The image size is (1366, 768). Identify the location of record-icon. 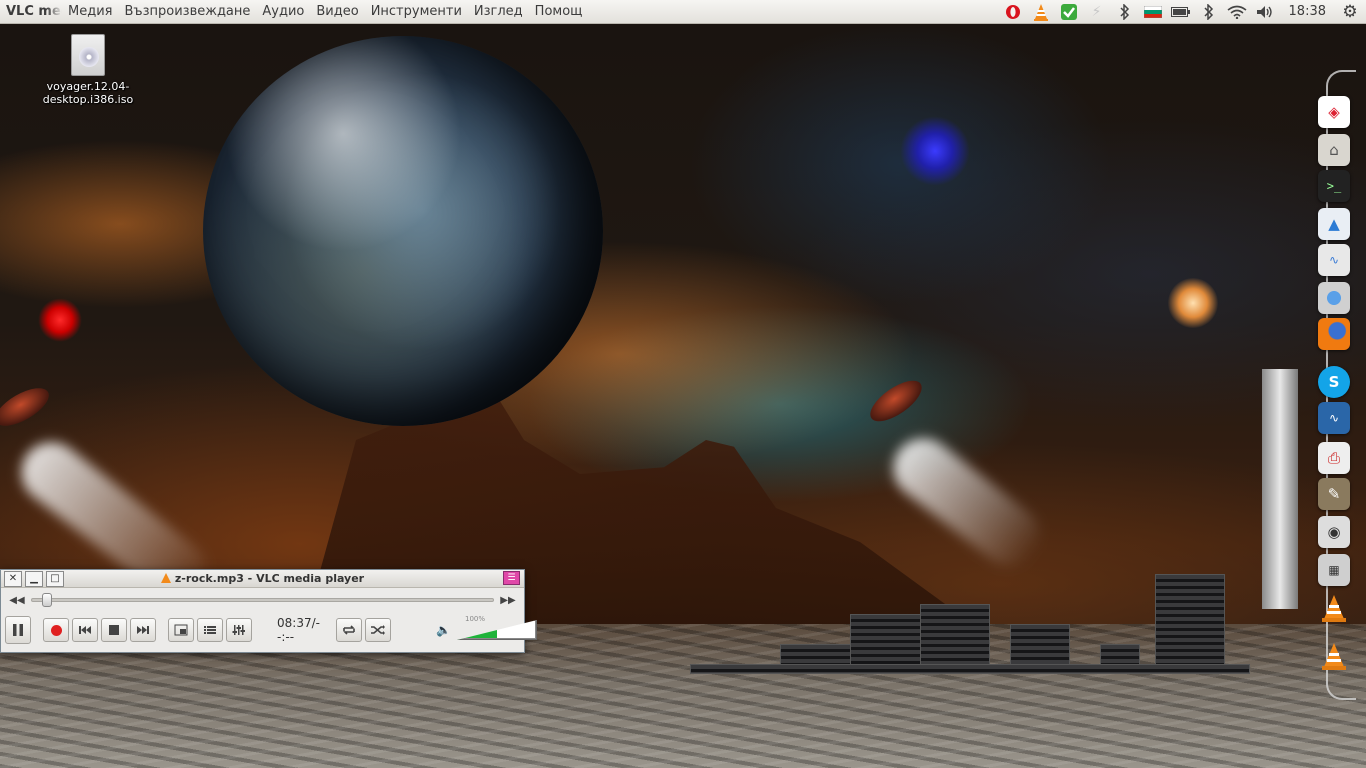
(56, 630).